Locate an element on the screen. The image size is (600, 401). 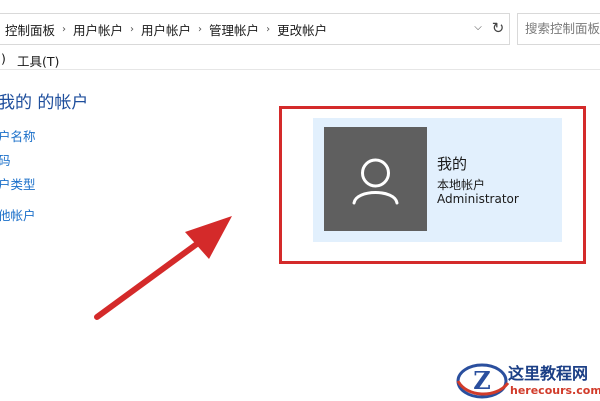
watermark-title: 这里教程网 is located at coordinates (548, 373).